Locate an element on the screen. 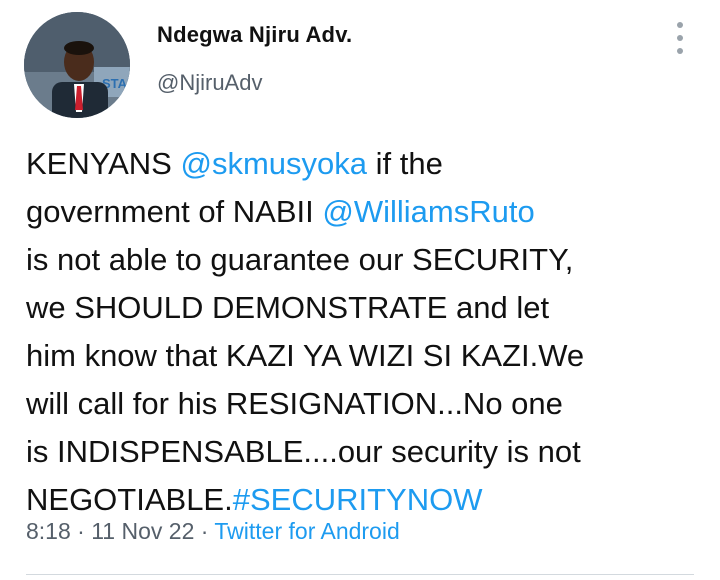 The image size is (720, 580). tweet-meta: 8:18 · 11 Nov 22 · Twitter for Android is located at coordinates (213, 531).